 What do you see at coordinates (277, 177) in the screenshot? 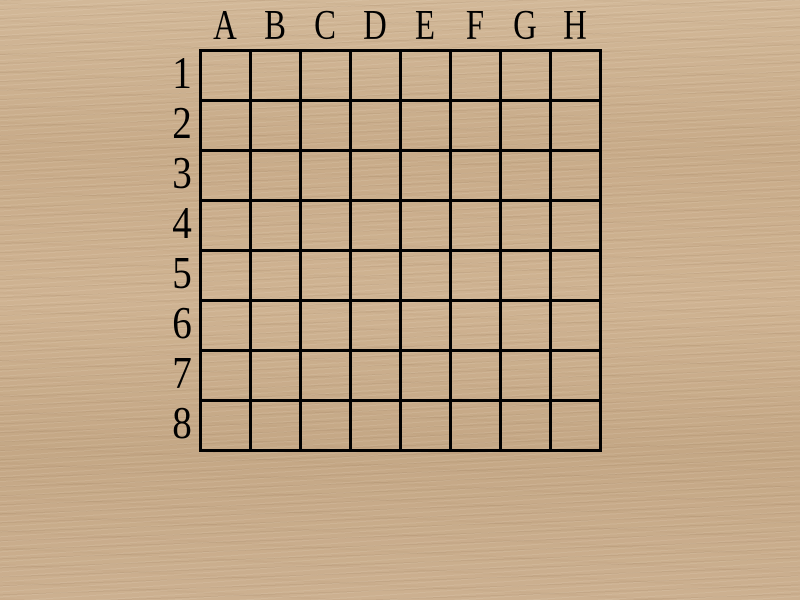
I see `board-cell-b3` at bounding box center [277, 177].